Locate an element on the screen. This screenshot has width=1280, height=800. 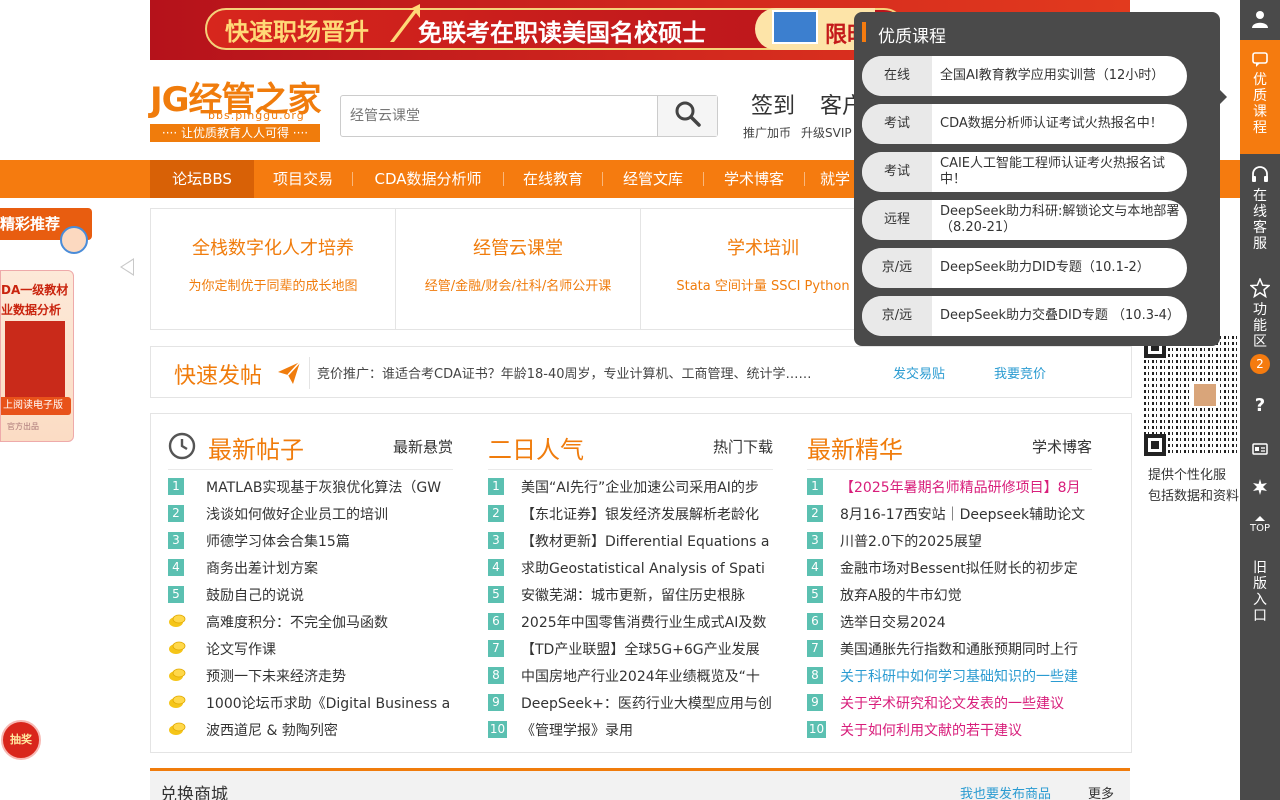
search-button is located at coordinates (687, 116).